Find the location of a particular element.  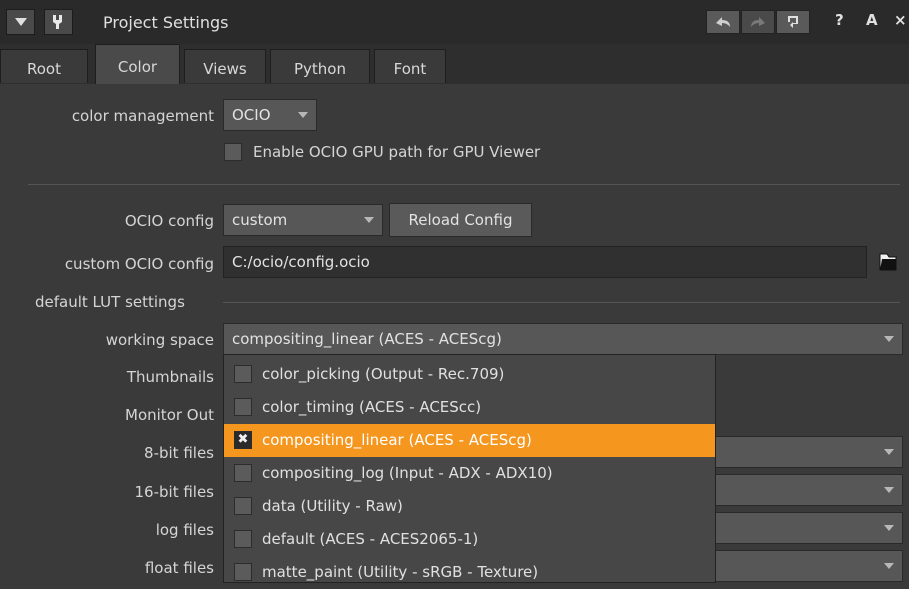

undo-icon is located at coordinates (723, 22).